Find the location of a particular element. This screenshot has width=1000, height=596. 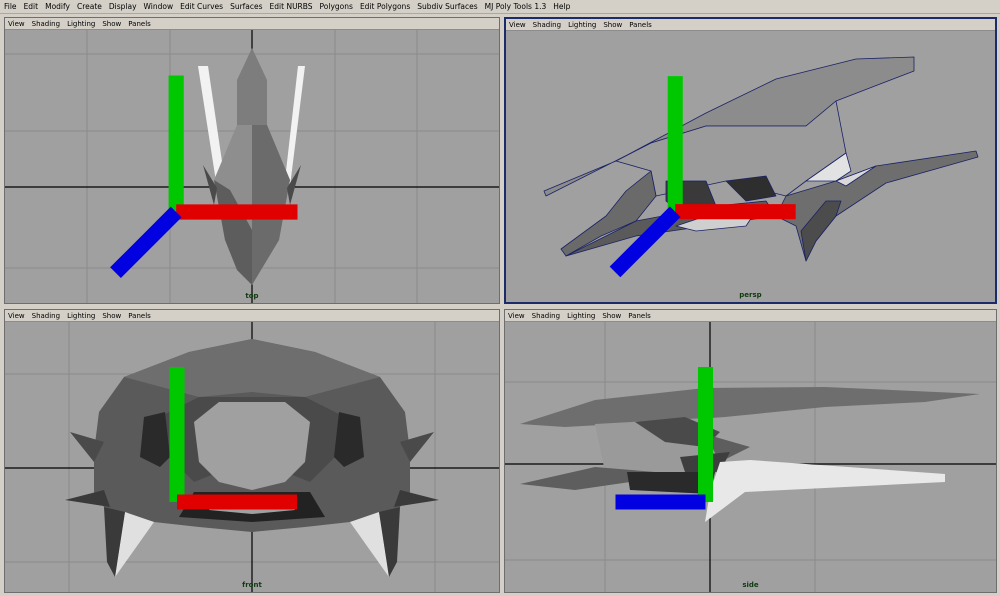

menu-subdiv-surfaces: Subdiv Surfaces is located at coordinates (447, 6).